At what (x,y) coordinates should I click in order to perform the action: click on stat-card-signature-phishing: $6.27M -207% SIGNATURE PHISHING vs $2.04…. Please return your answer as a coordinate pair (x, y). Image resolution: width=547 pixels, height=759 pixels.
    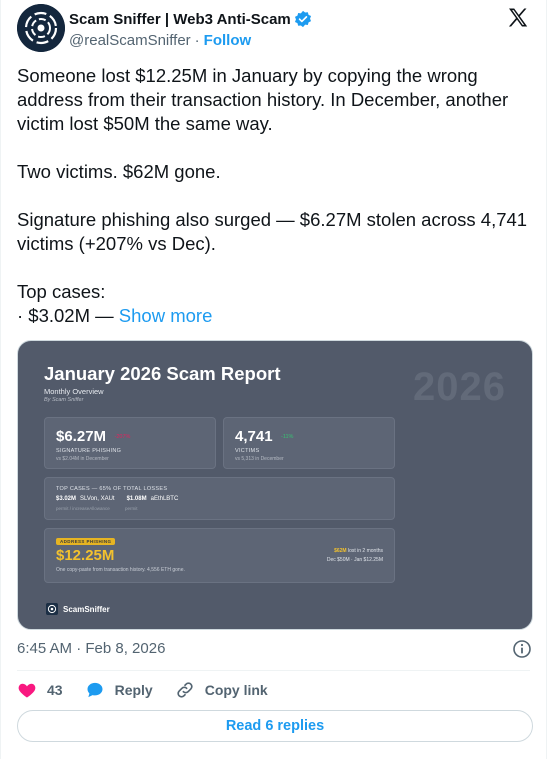
    Looking at the image, I should click on (130, 443).